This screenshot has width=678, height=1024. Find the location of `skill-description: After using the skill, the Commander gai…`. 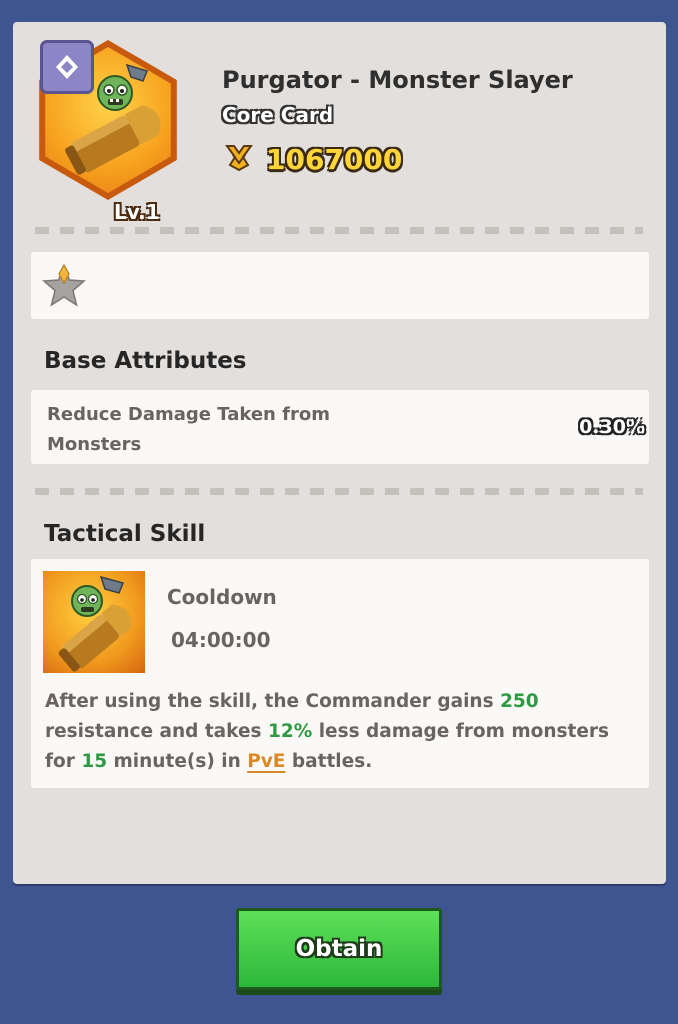

skill-description: After using the skill, the Commander gai… is located at coordinates (345, 732).